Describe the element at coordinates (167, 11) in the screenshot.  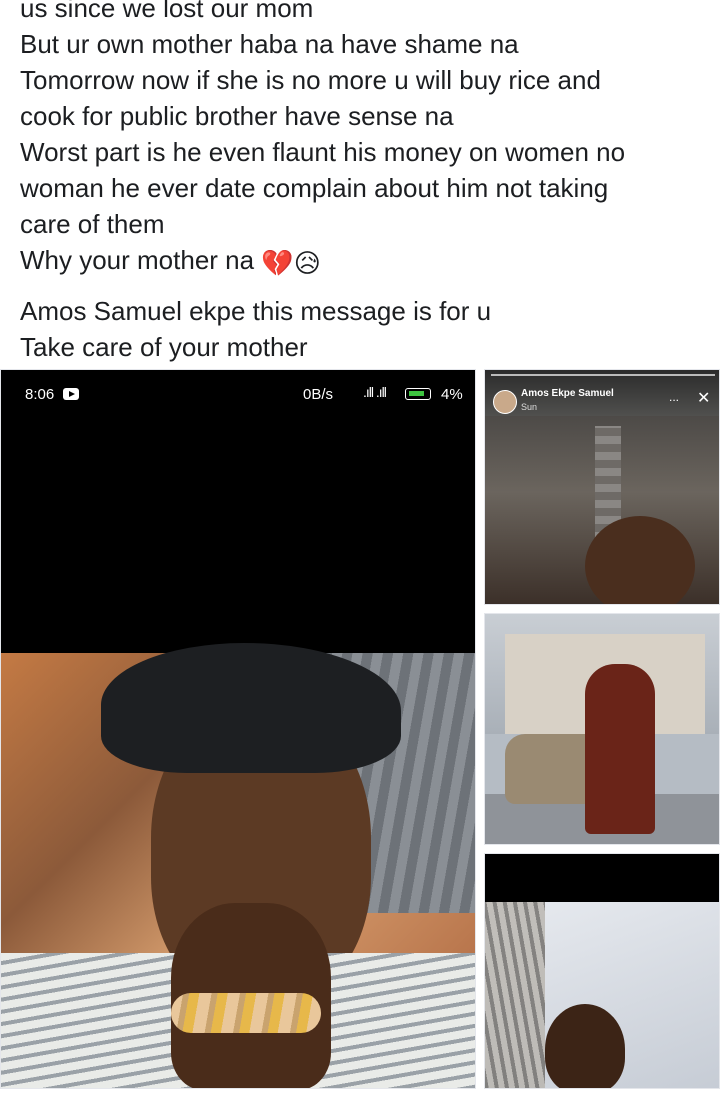
I see `post-line: us since we lost our mom` at that location.